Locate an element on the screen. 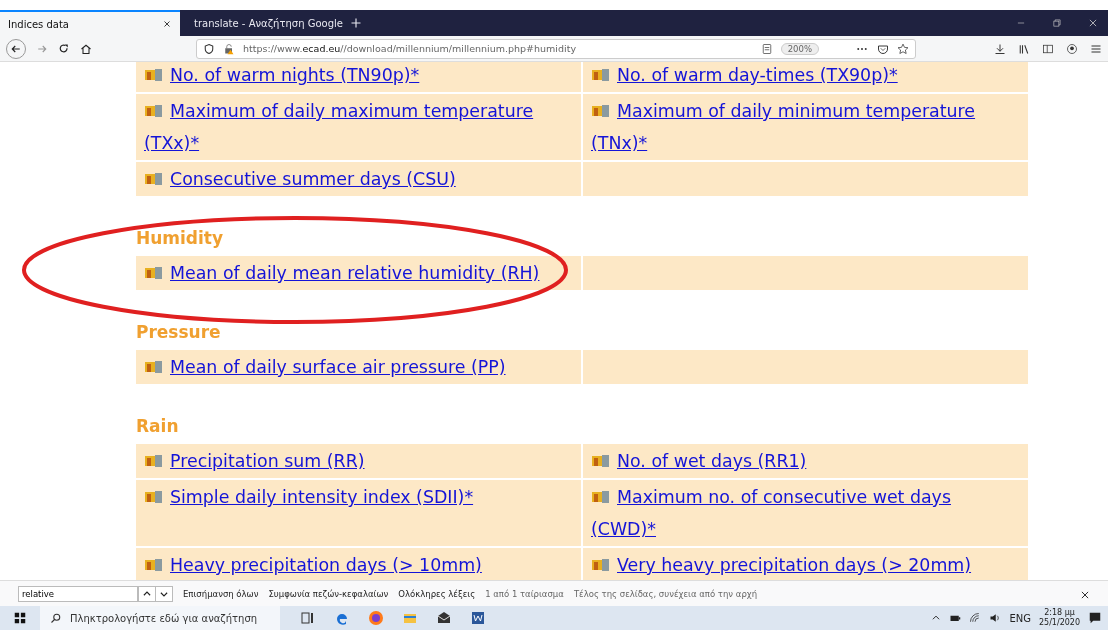 The height and width of the screenshot is (630, 1108). shield-icon is located at coordinates (209, 48).